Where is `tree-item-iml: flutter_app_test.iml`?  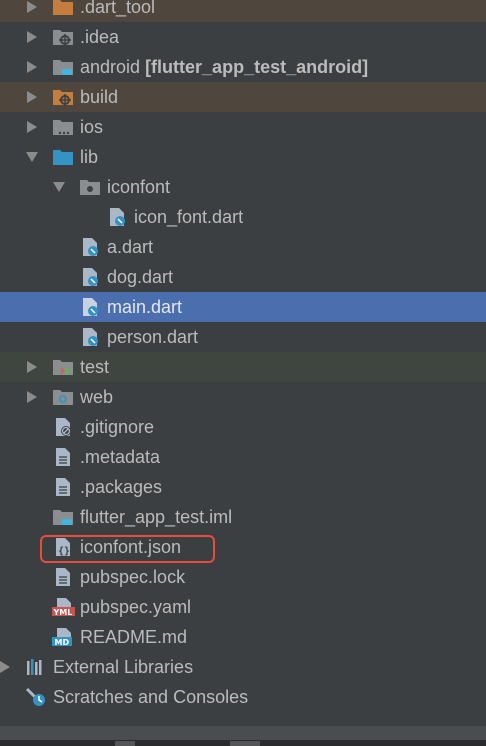 tree-item-iml: flutter_app_test.iml is located at coordinates (243, 517).